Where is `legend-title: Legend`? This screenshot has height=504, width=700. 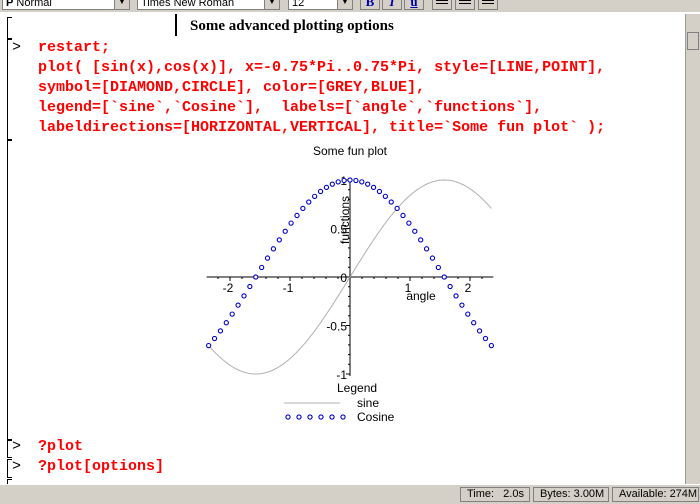 legend-title: Legend is located at coordinates (357, 388).